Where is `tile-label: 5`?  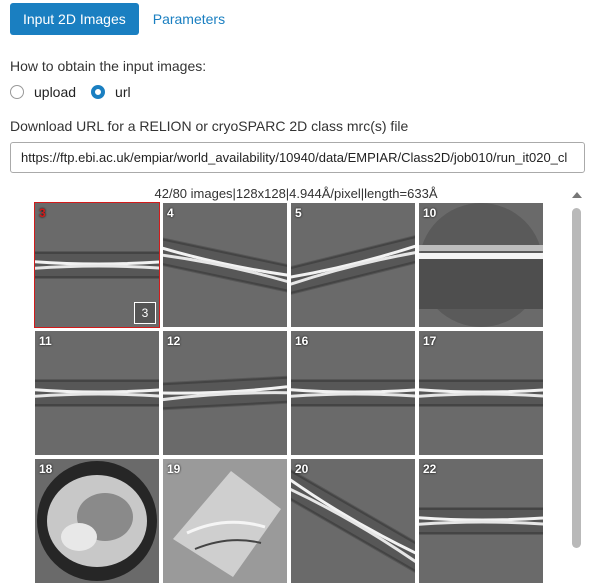 tile-label: 5 is located at coordinates (298, 213).